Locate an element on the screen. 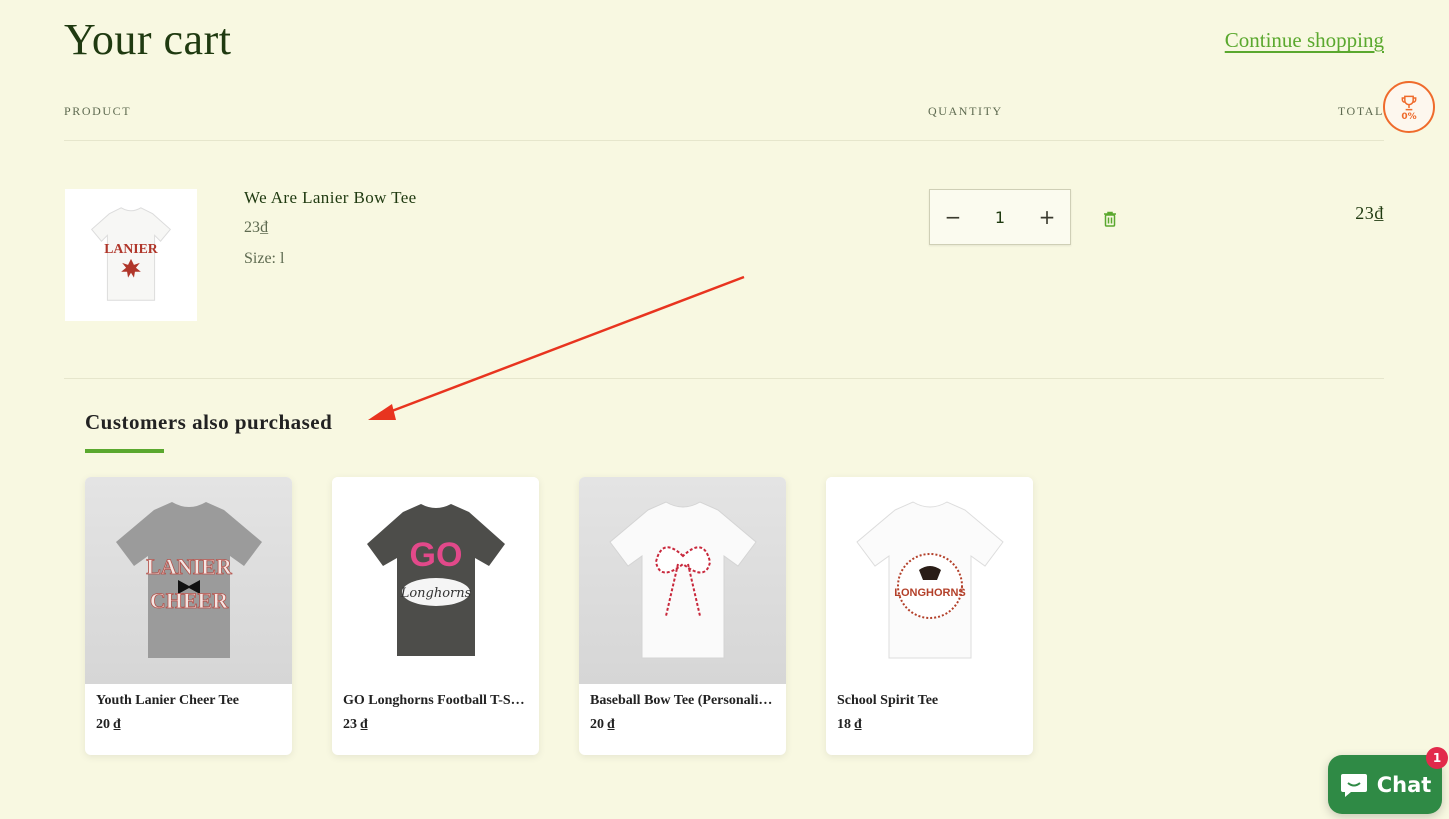 The width and height of the screenshot is (1449, 819). cart-item-price: 23₫ is located at coordinates (256, 227).